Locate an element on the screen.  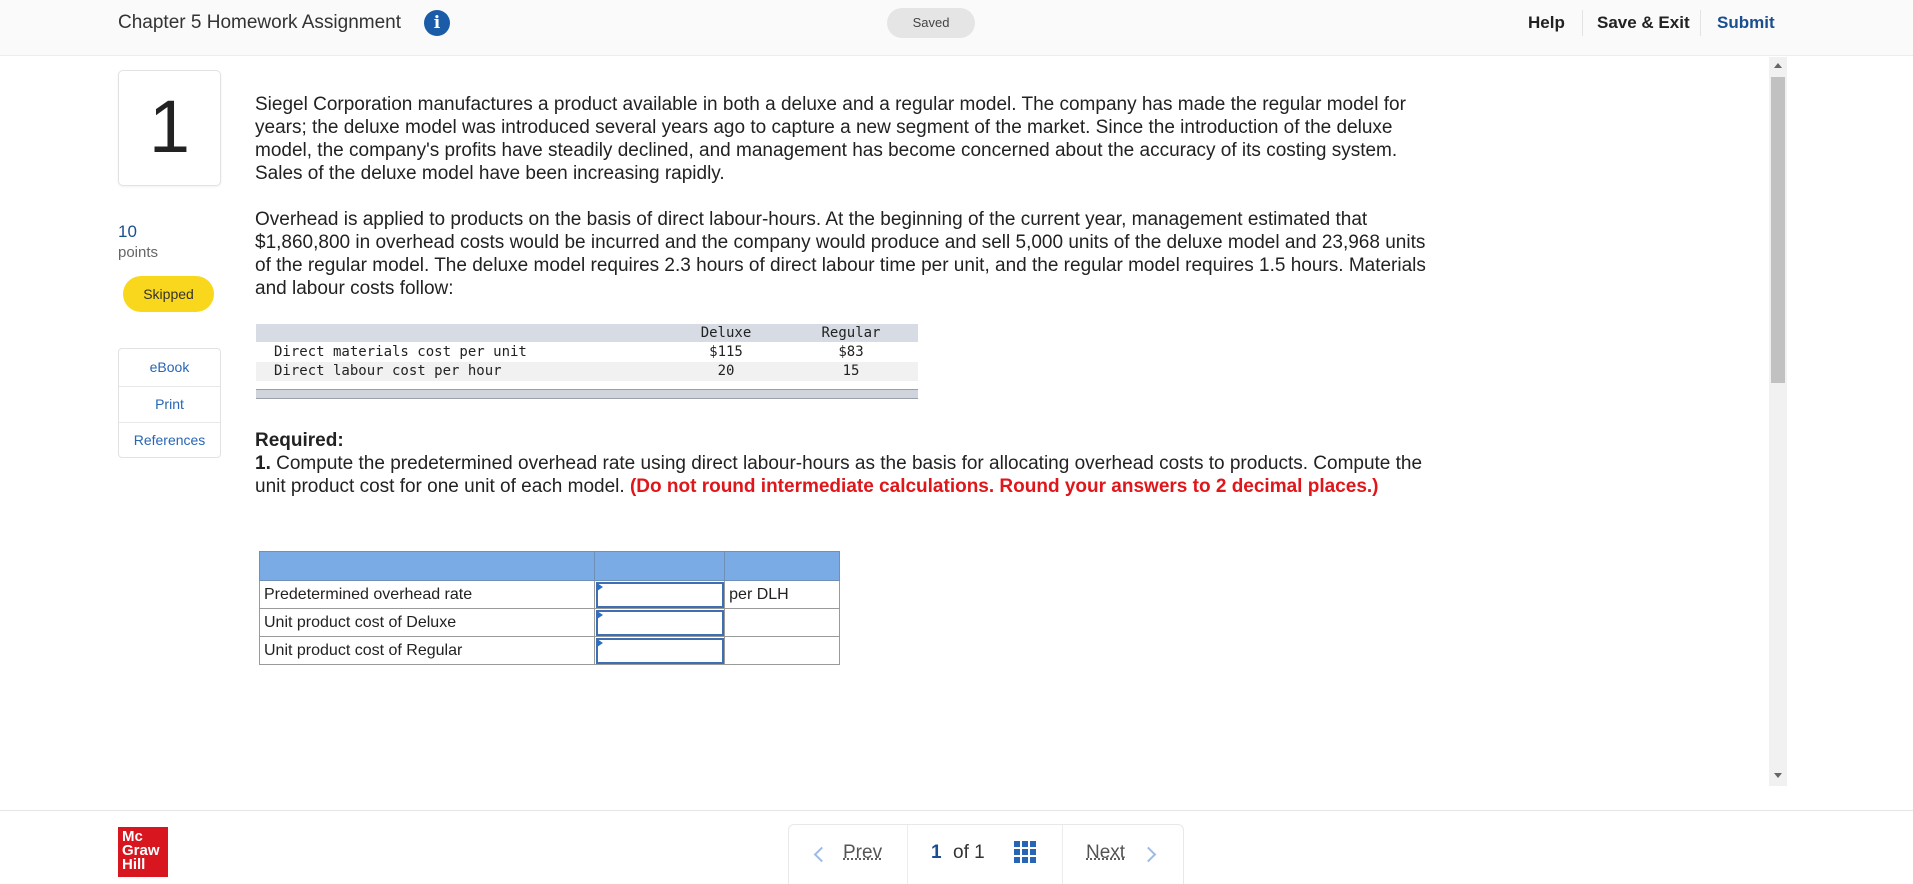
answer-row-overhead-rate: Predetermined overhead rate per DLH is located at coordinates (549, 594).